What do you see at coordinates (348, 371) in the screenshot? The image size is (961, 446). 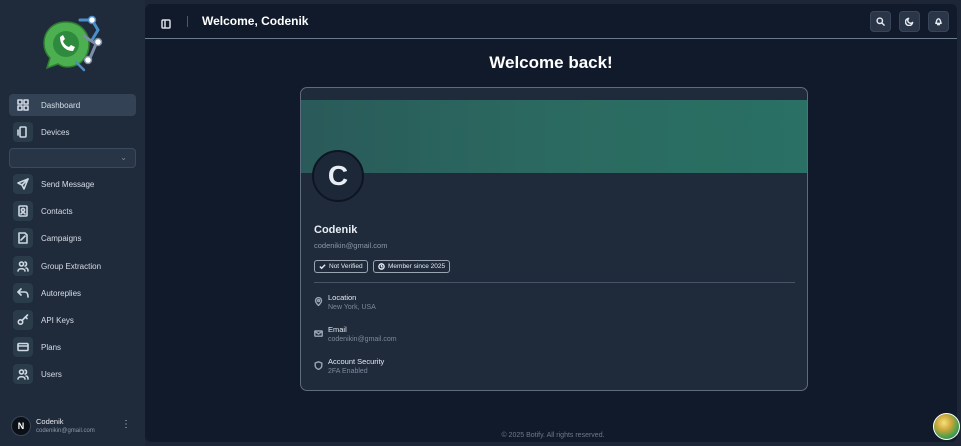 I see `info-value: 2FA Enabled` at bounding box center [348, 371].